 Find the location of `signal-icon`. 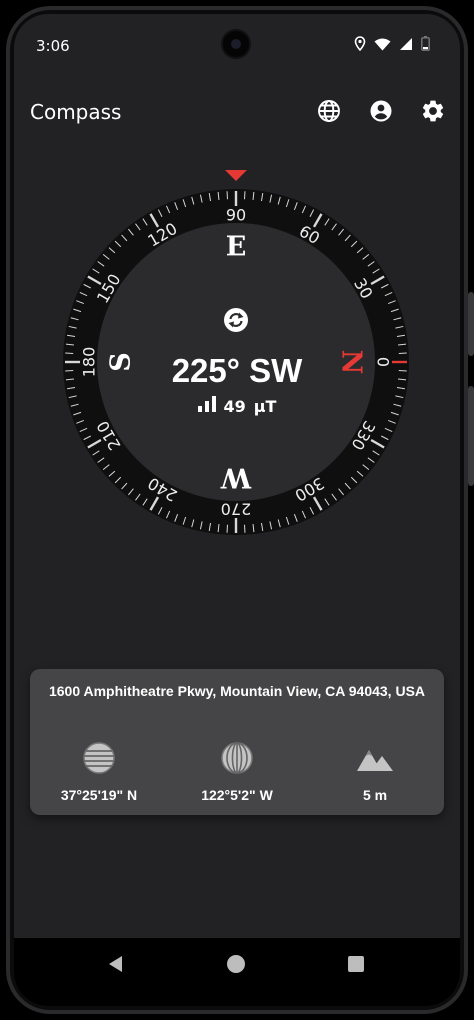

signal-icon is located at coordinates (406, 45).